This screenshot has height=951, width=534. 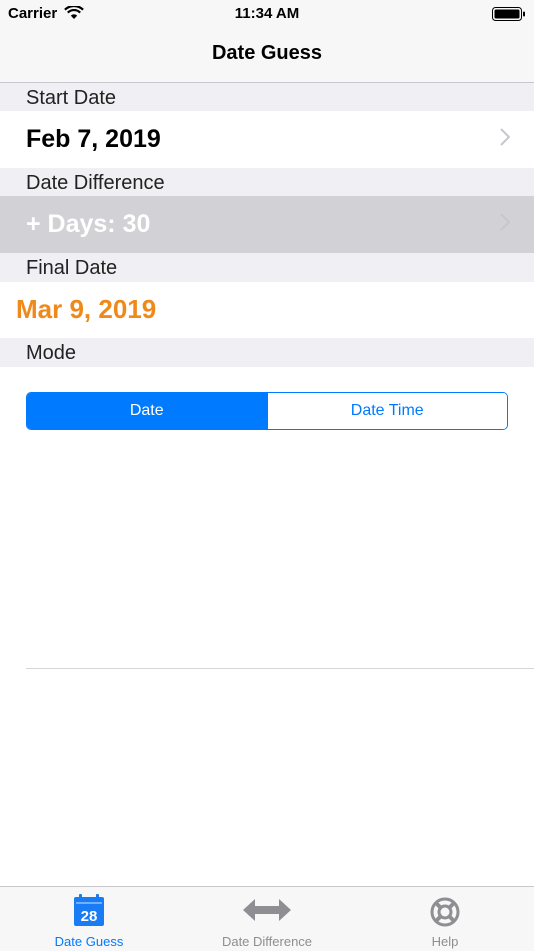 I want to click on mode-header: Mode, so click(x=267, y=352).